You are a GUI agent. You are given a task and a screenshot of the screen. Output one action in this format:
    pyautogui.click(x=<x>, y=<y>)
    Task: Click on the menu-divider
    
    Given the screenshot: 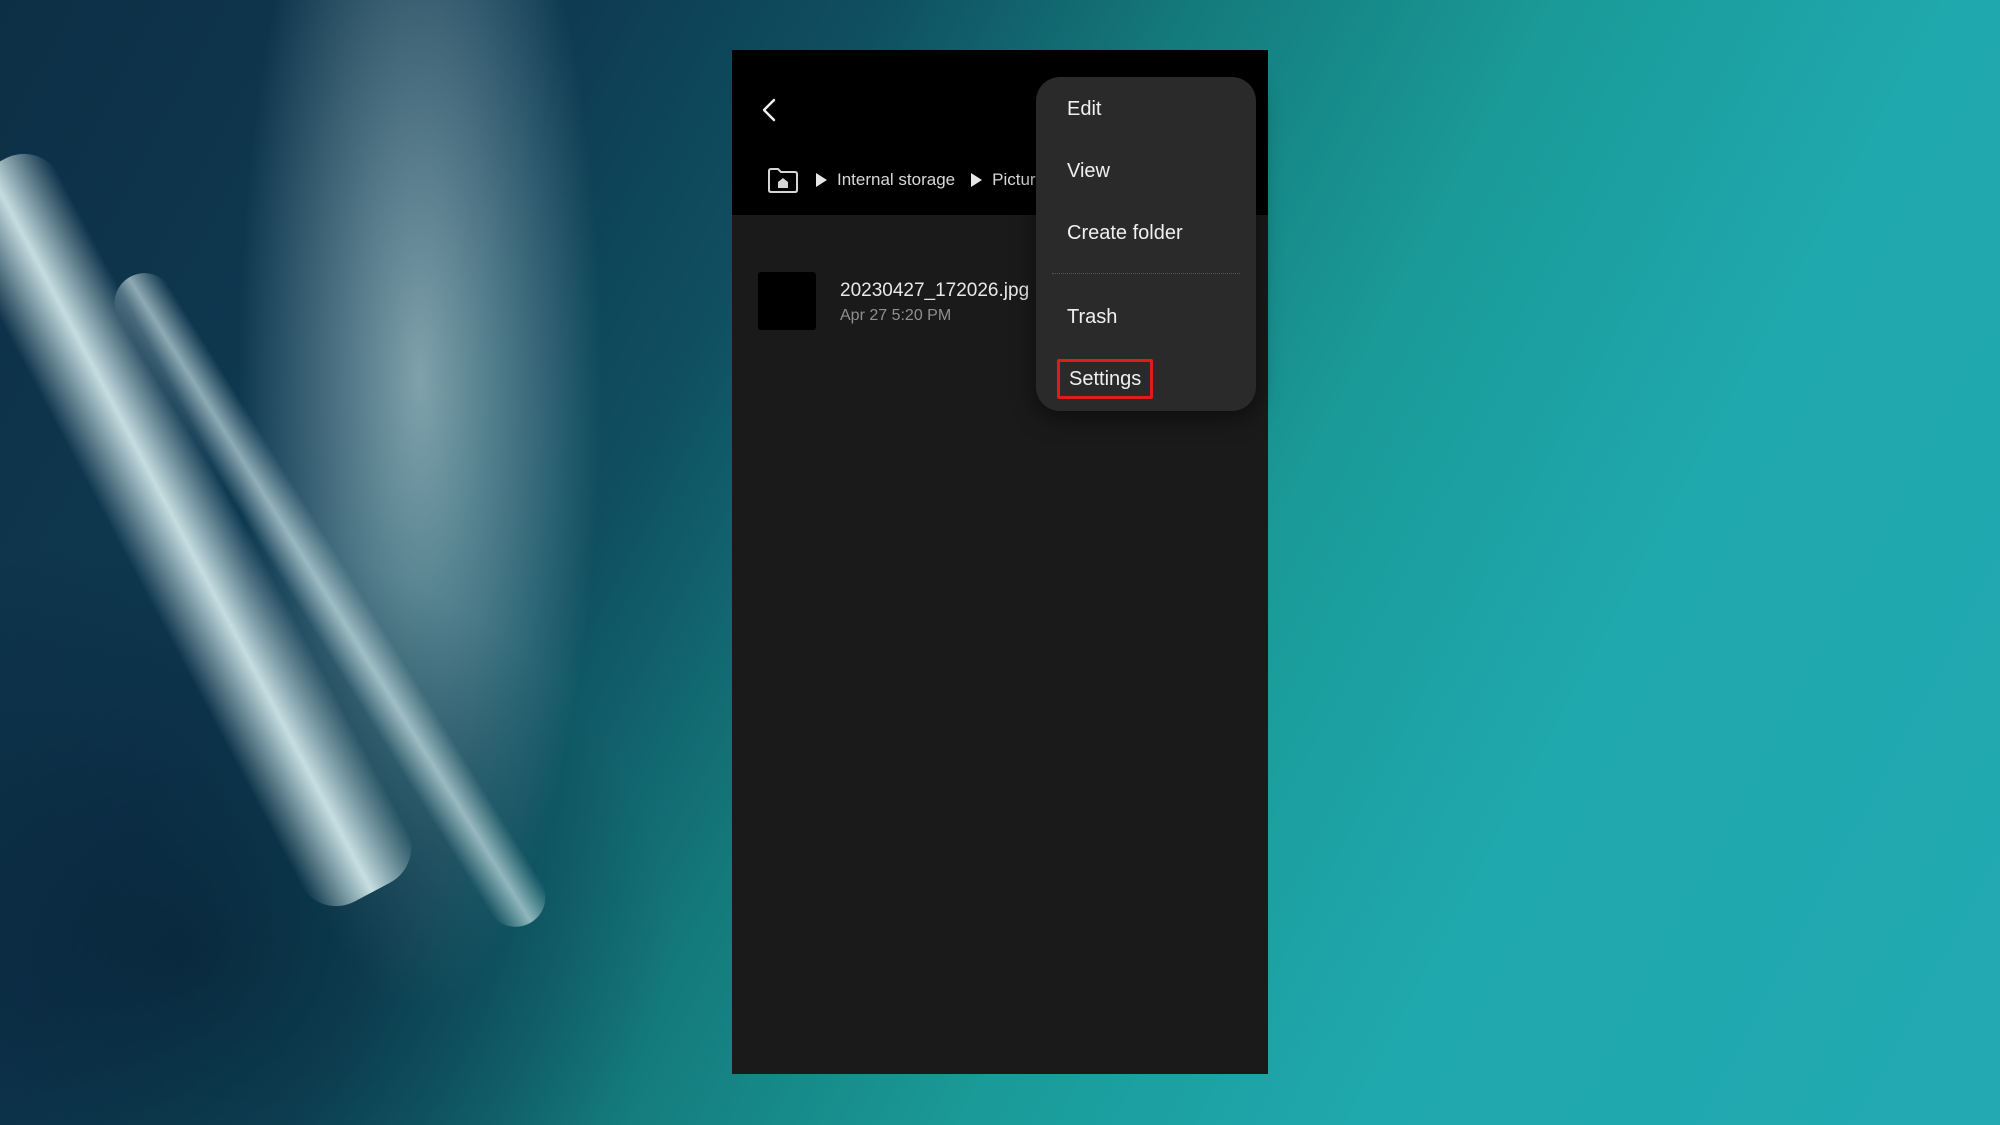 What is the action you would take?
    pyautogui.click(x=1146, y=273)
    